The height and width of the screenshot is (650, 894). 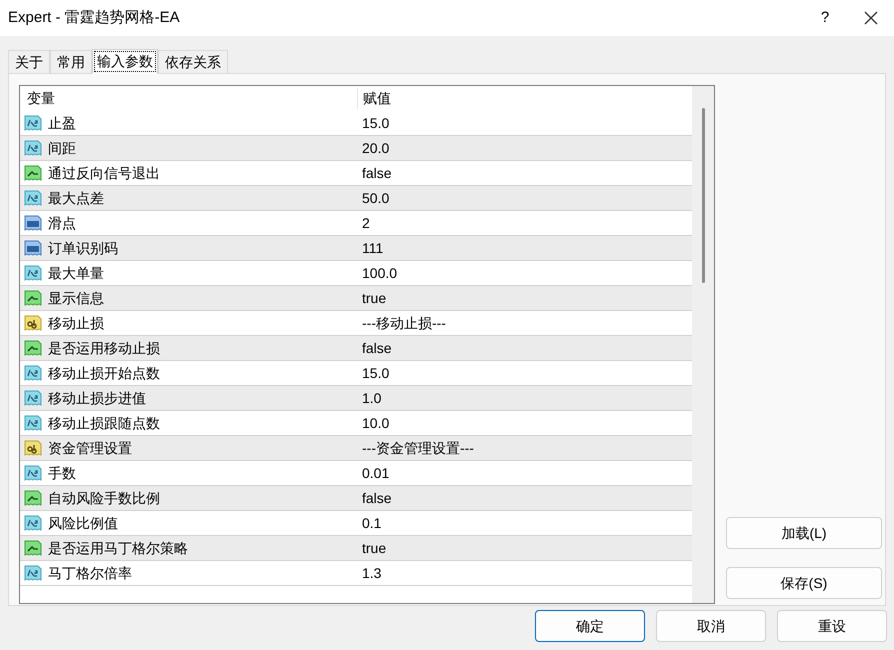 I want to click on variable-name: 风险比例值, so click(x=83, y=523).